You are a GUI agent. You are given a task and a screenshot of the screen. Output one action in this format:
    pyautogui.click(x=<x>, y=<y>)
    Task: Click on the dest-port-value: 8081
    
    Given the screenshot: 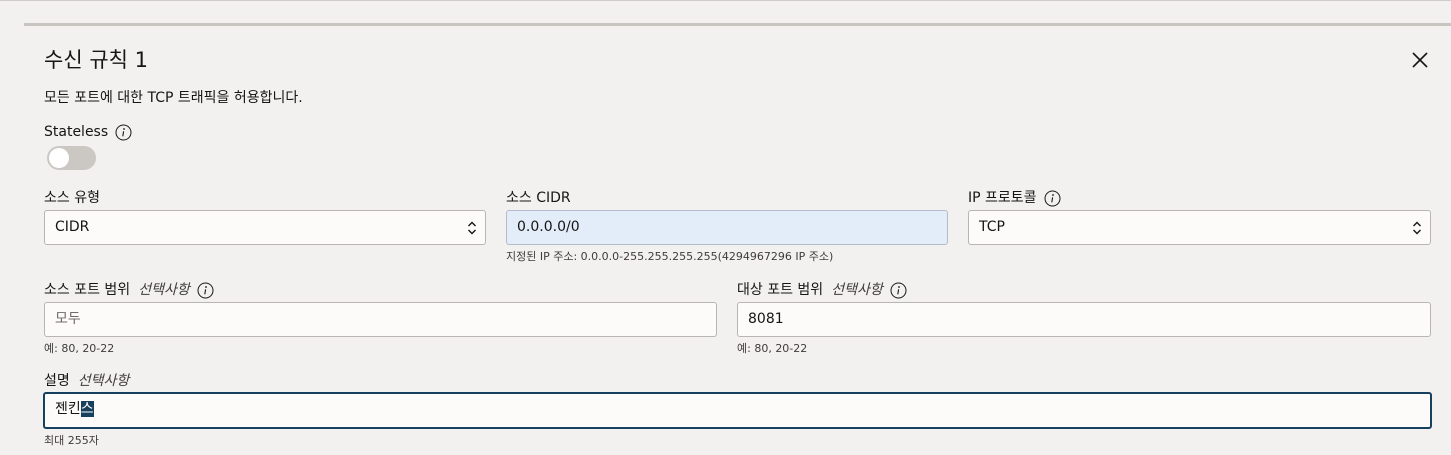 What is the action you would take?
    pyautogui.click(x=766, y=319)
    